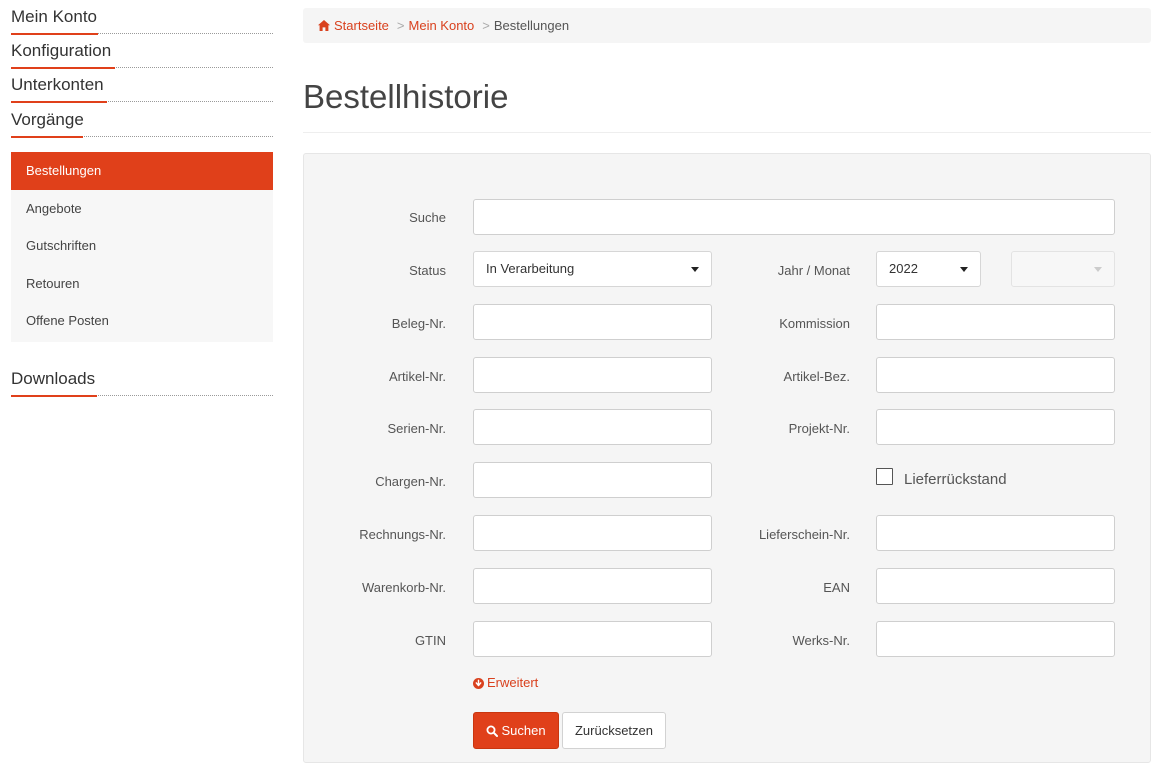 The height and width of the screenshot is (763, 1159). What do you see at coordinates (361, 25) in the screenshot?
I see `breadcrumb-home-link: Startseite` at bounding box center [361, 25].